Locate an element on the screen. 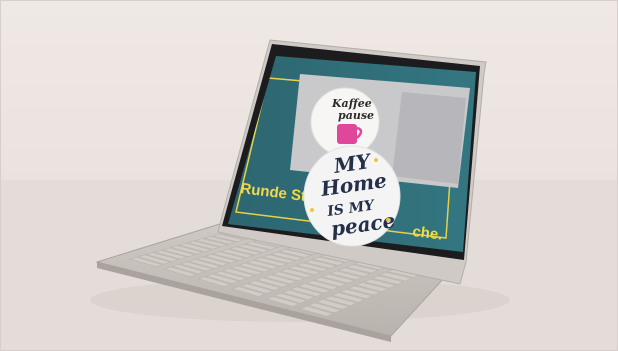 Image resolution: width=618 pixels, height=351 pixels. sticker-kaffee-line2: pause is located at coordinates (356, 115).